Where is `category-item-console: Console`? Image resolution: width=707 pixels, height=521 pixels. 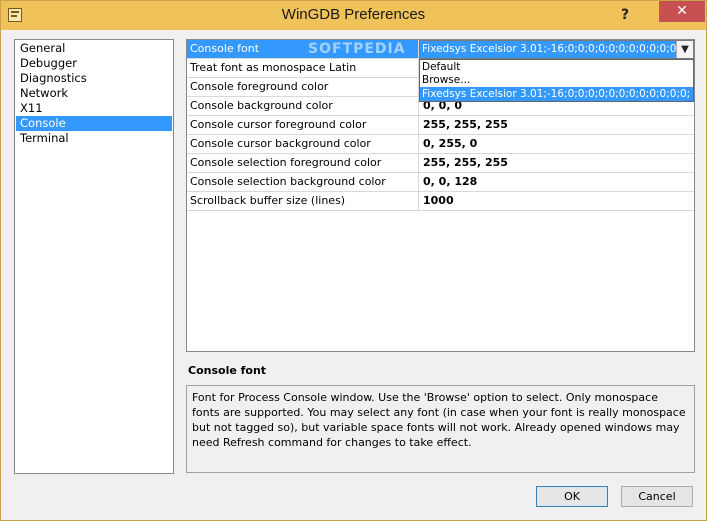
category-item-console: Console is located at coordinates (94, 123).